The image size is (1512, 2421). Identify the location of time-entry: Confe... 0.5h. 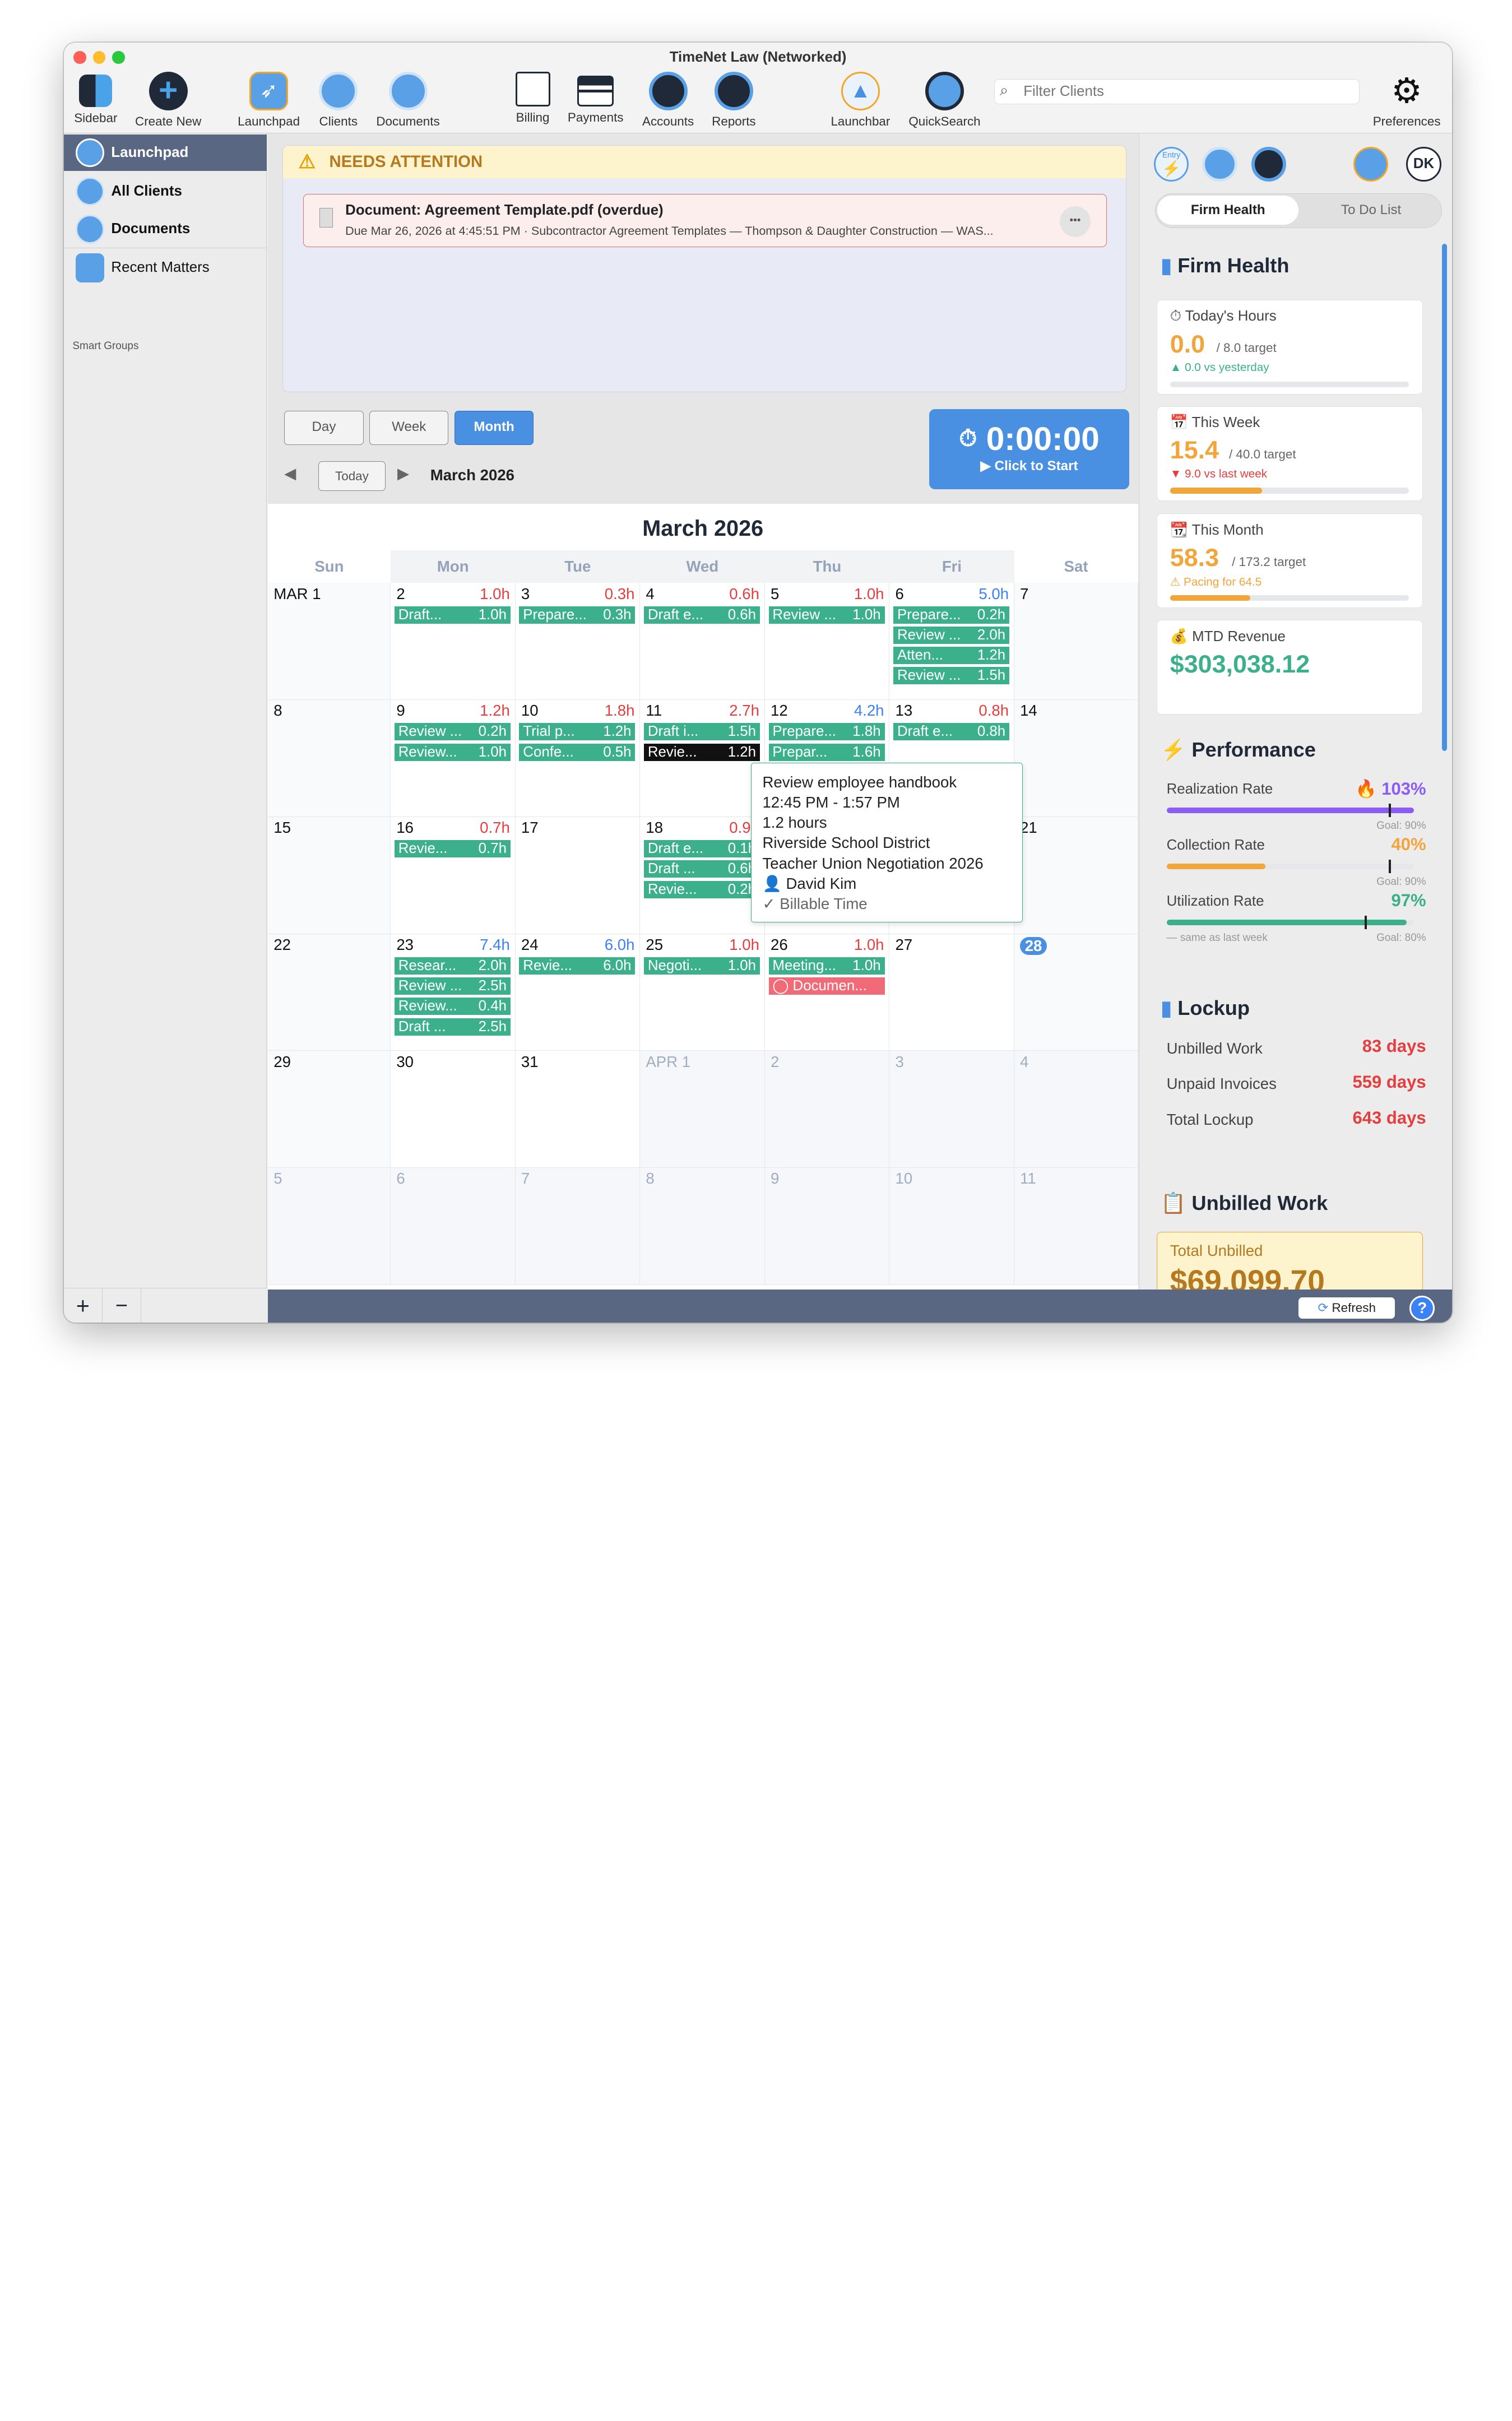
(577, 752).